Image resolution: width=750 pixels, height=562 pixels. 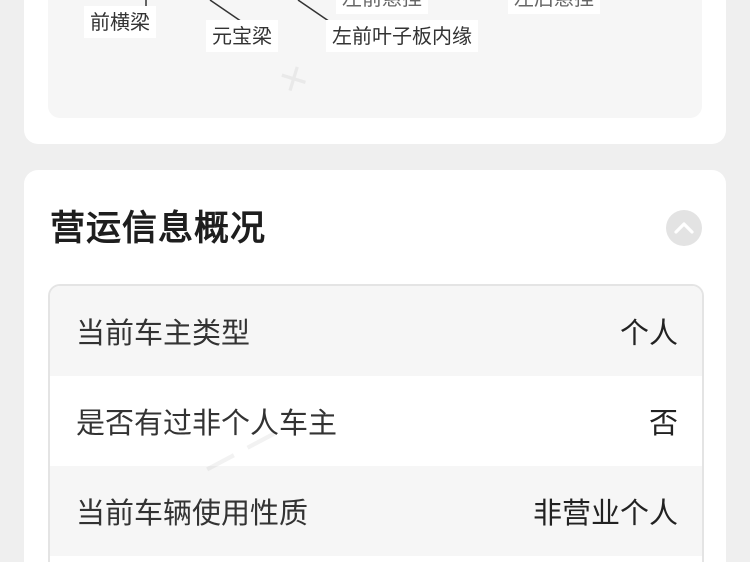 I want to click on chevron-up-icon, so click(x=684, y=228).